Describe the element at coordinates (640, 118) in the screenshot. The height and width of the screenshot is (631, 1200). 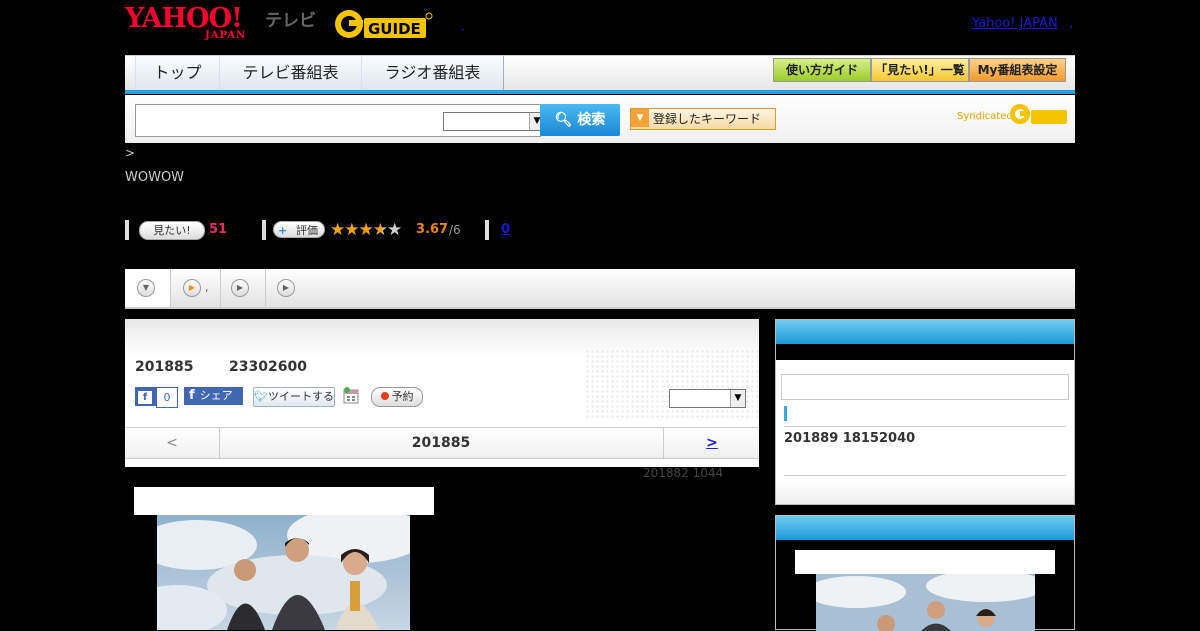
I see `triangle-down-icon: ▼` at that location.